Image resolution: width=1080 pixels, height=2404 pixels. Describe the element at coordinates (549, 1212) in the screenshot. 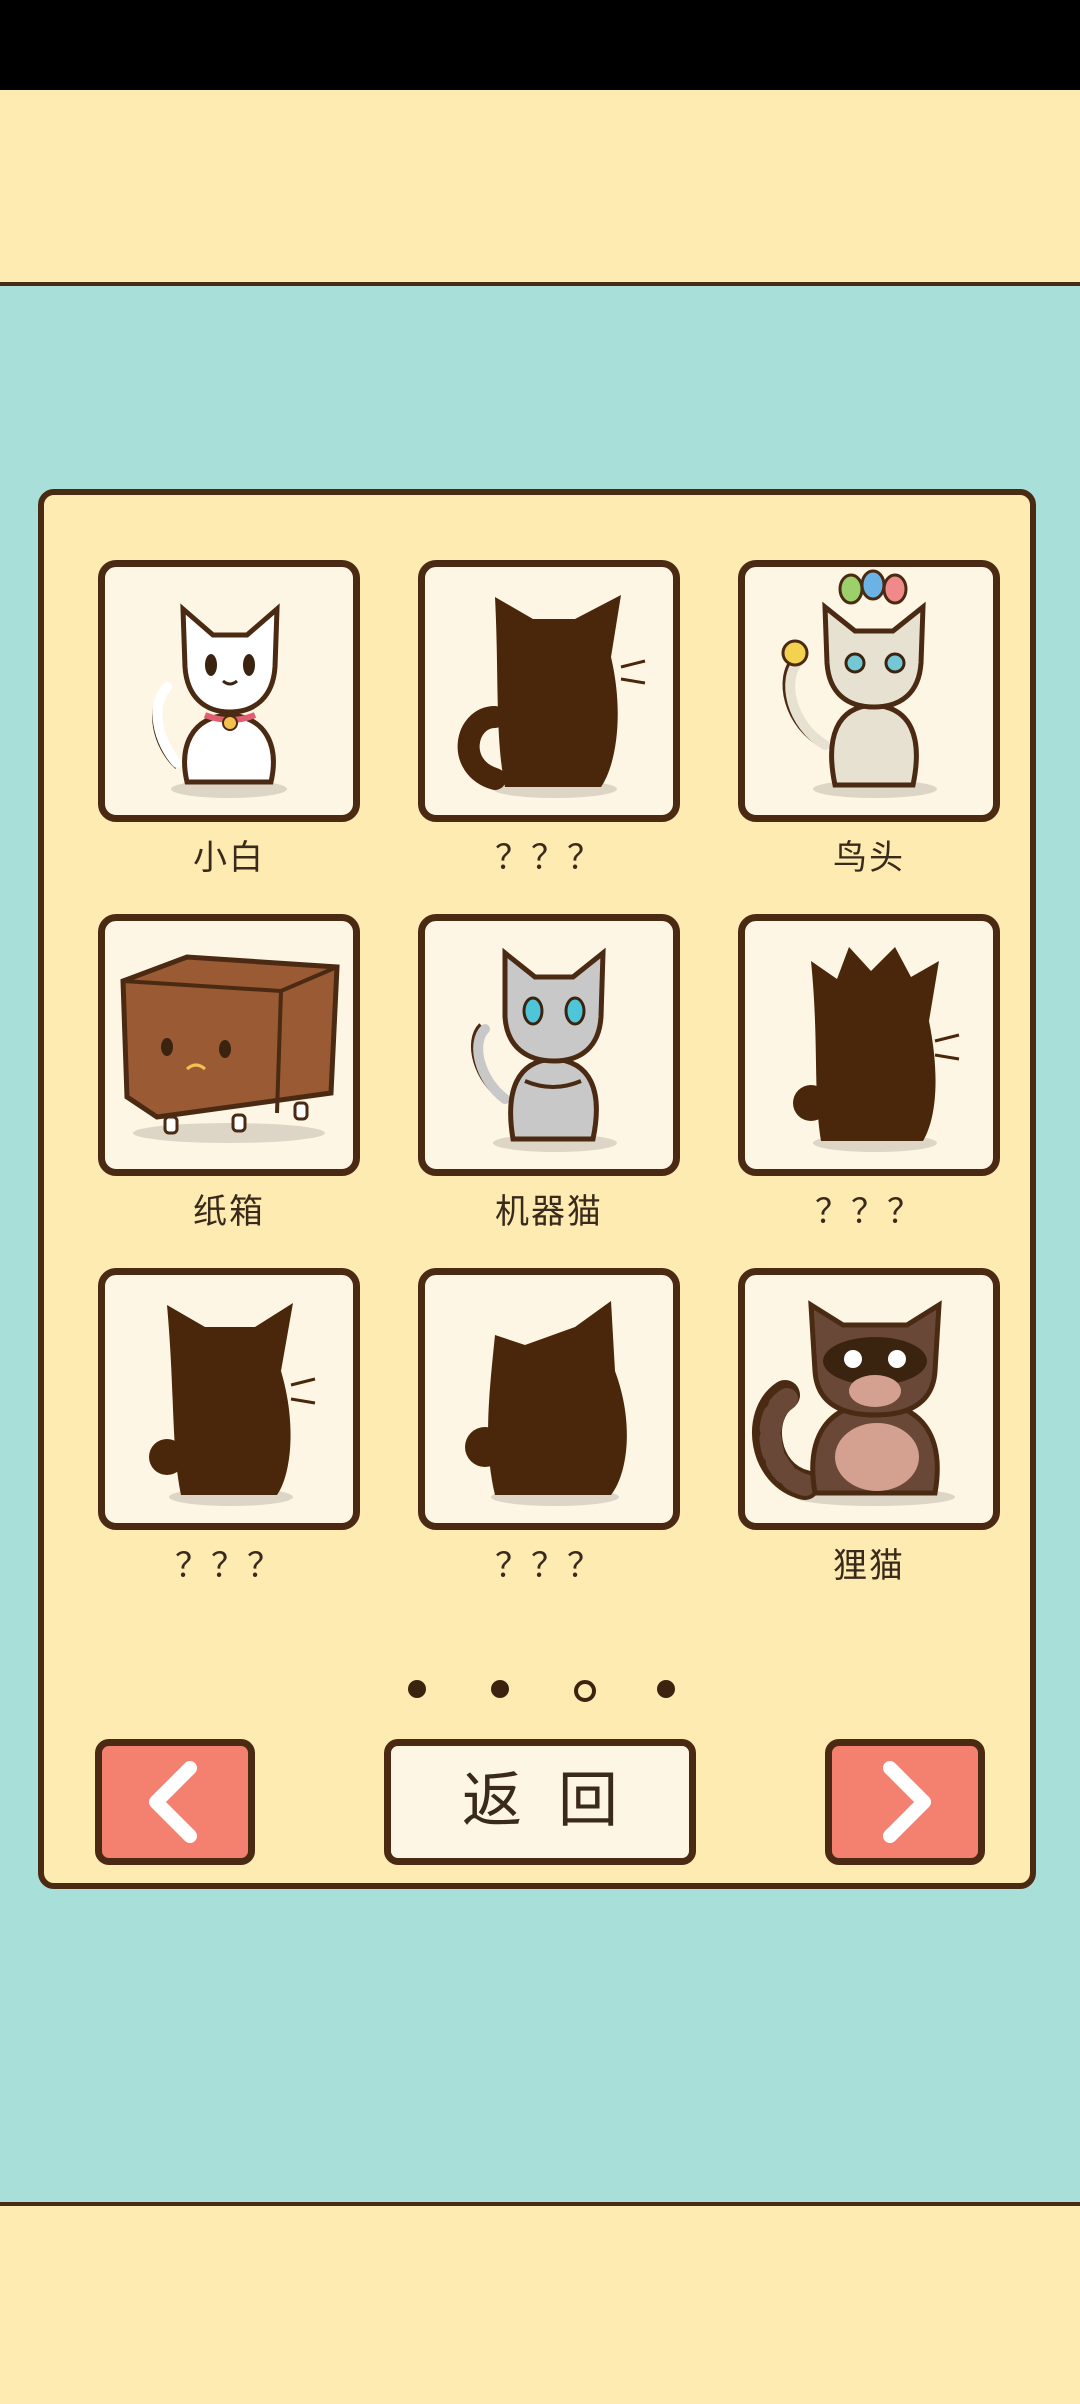

I see `cat-name-label: 机器猫` at that location.